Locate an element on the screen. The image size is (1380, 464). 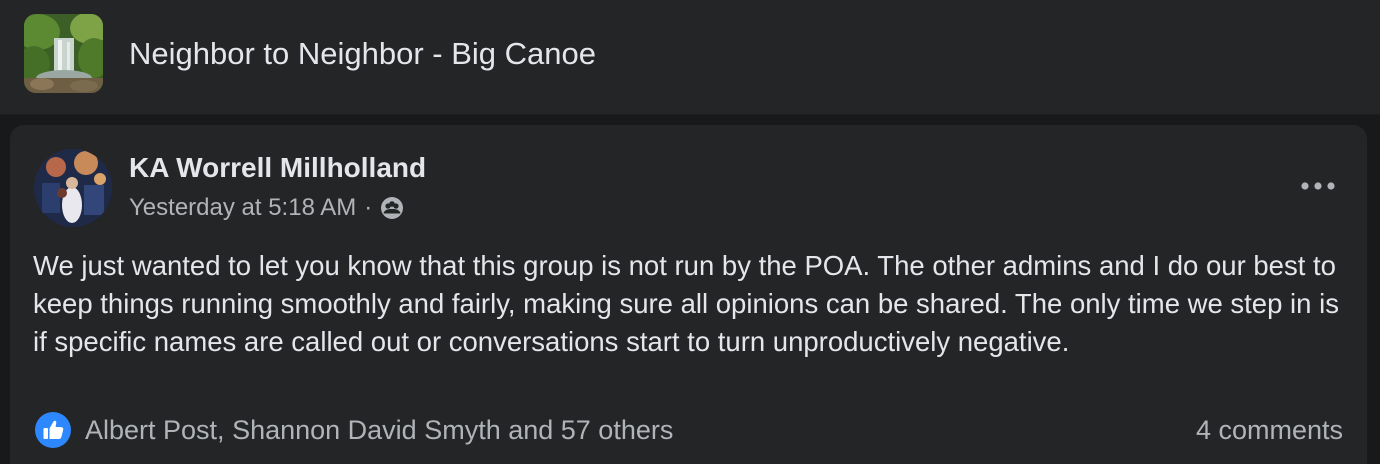
more-horizontal-icon is located at coordinates (1318, 186).